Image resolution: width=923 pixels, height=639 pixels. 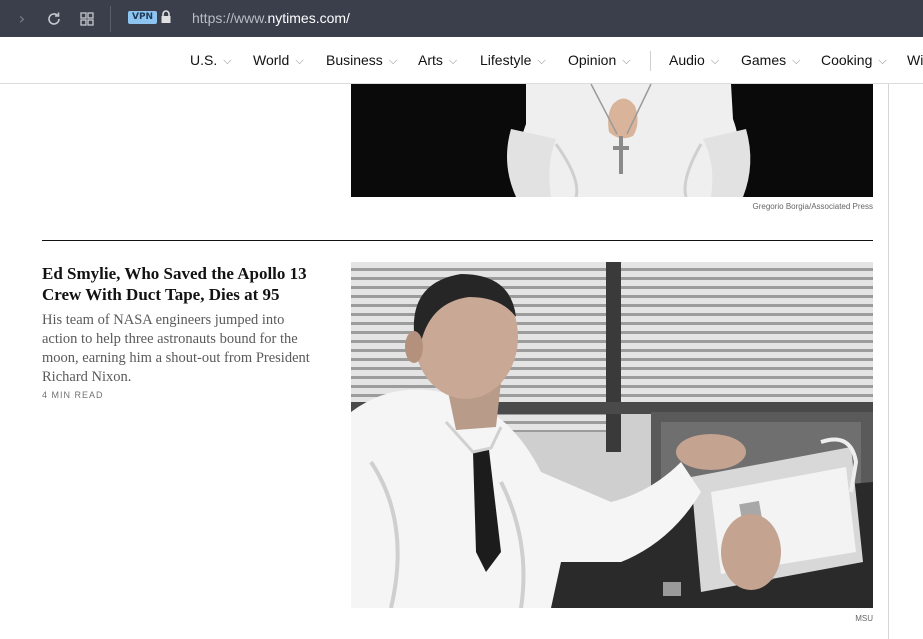 I want to click on column-rule, so click(x=888, y=361).